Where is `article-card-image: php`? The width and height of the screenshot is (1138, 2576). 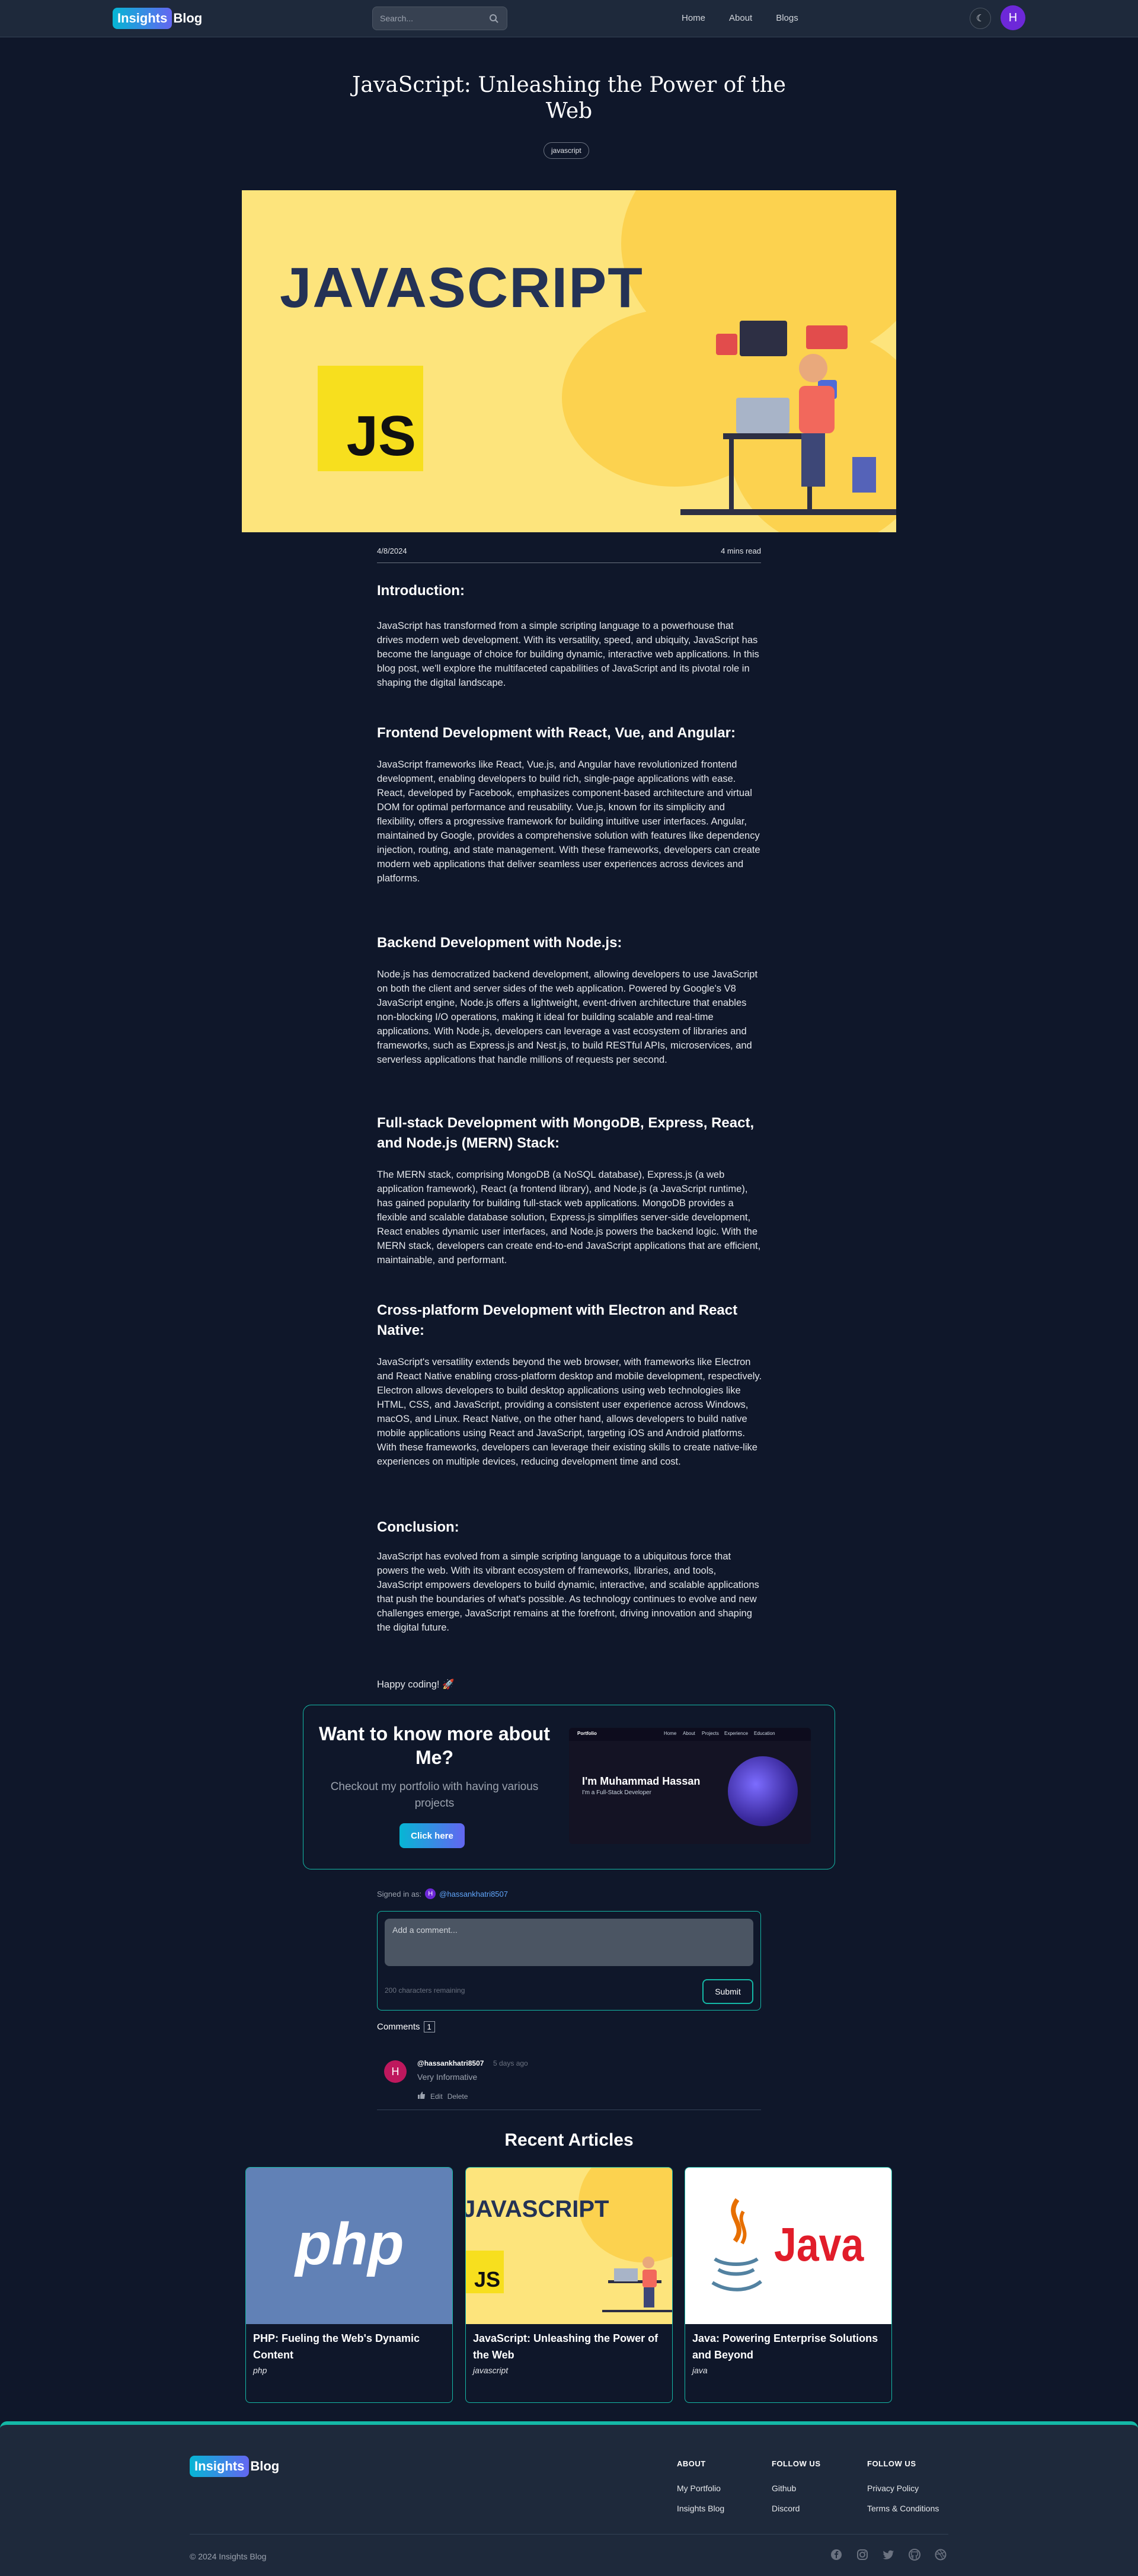 article-card-image: php is located at coordinates (349, 2246).